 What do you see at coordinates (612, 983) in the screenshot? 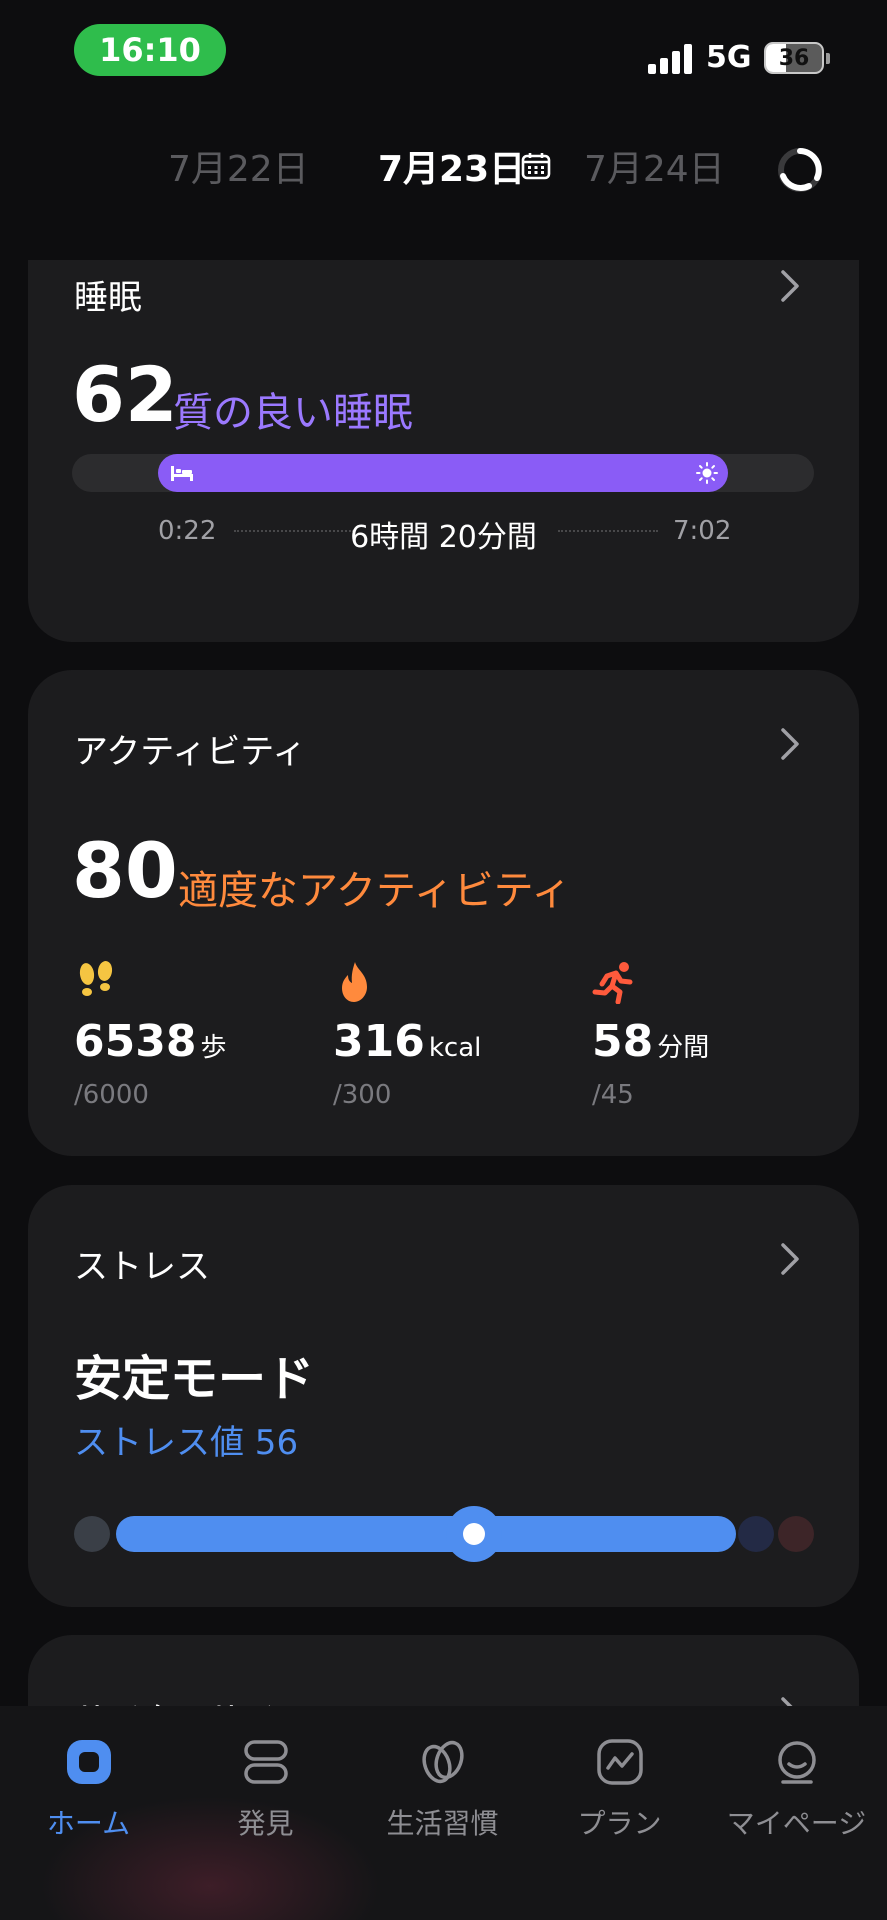
I see `running-icon` at bounding box center [612, 983].